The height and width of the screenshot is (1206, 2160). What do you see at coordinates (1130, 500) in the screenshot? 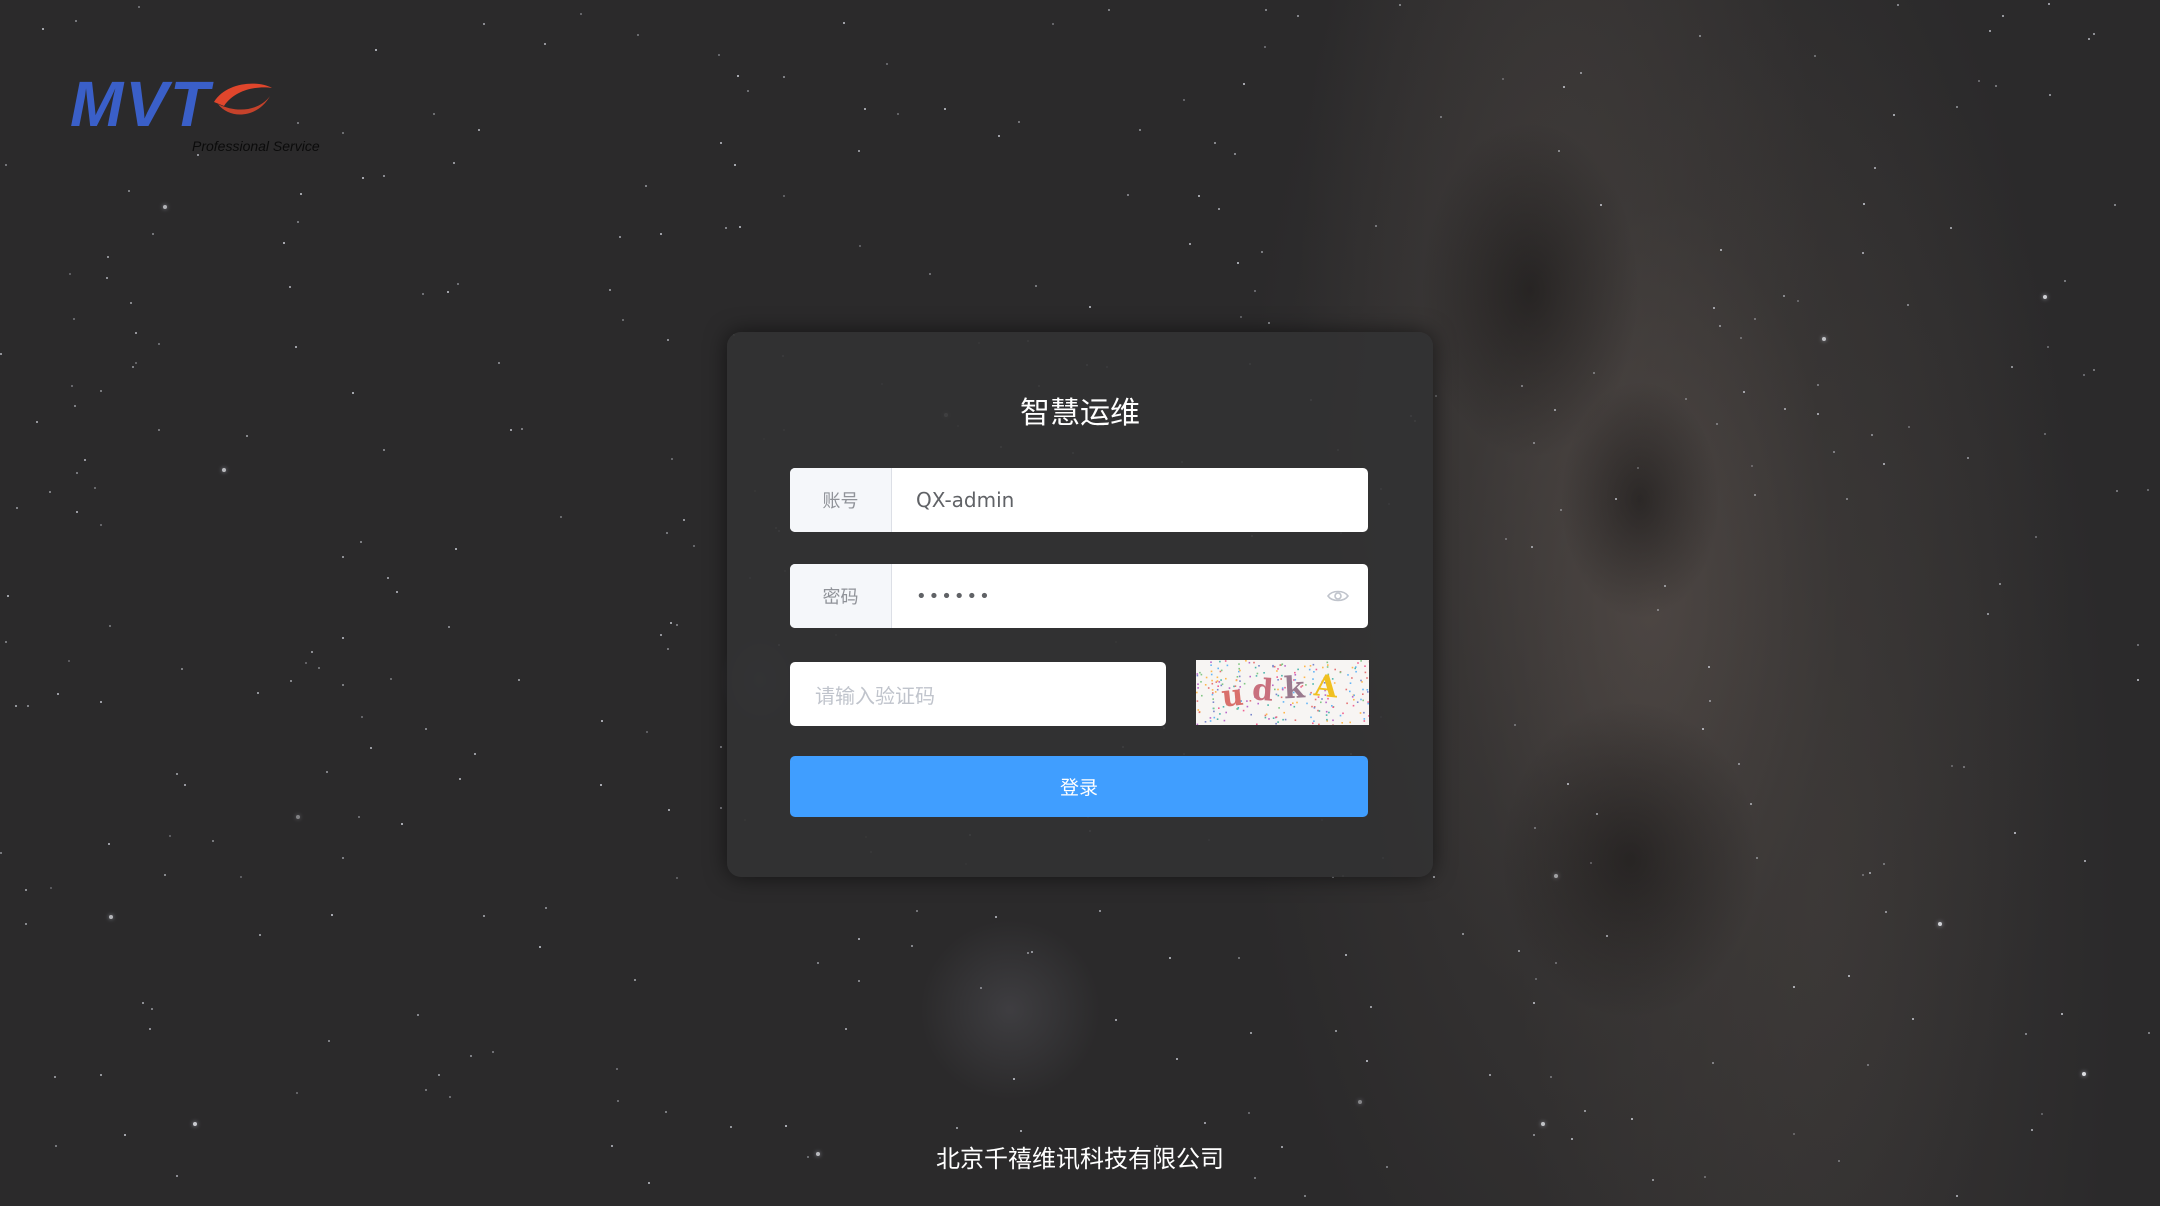
I see `account-input: QX-admin` at bounding box center [1130, 500].